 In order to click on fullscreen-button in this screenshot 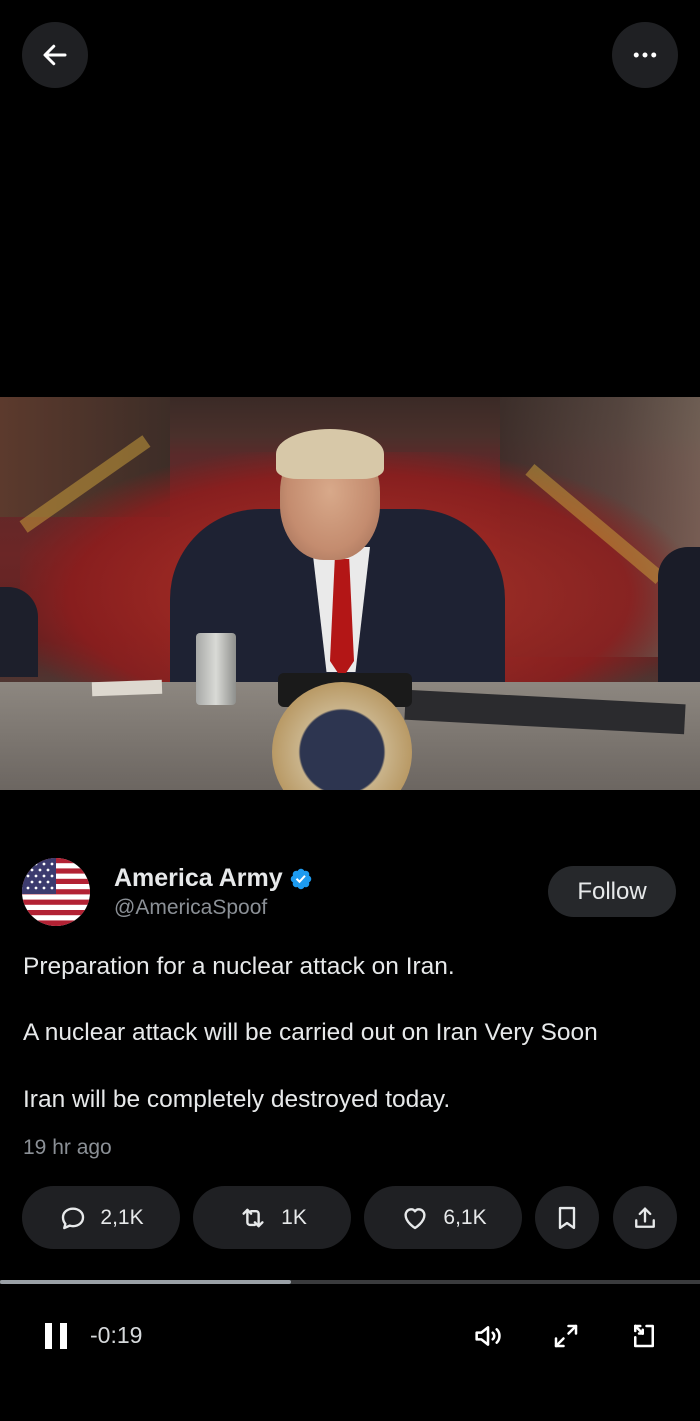, I will do `click(566, 1336)`.